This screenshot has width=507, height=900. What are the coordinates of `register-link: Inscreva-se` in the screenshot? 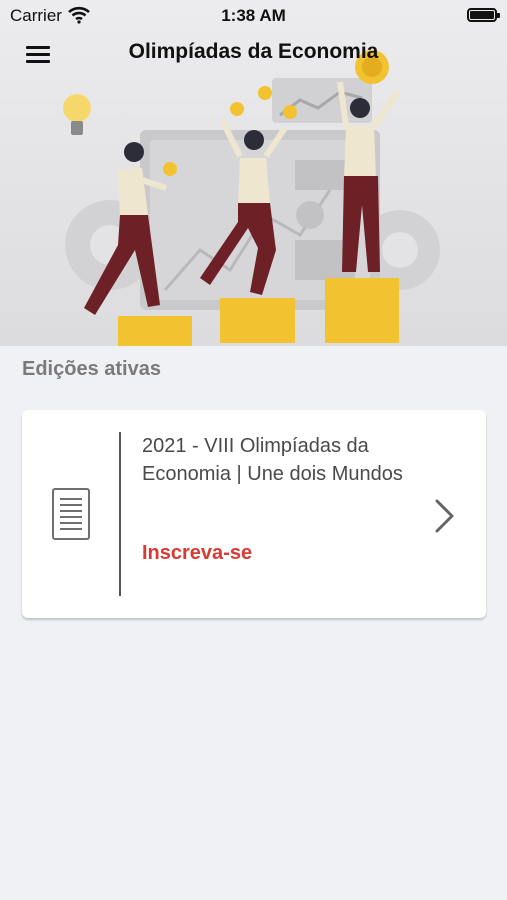 It's located at (197, 553).